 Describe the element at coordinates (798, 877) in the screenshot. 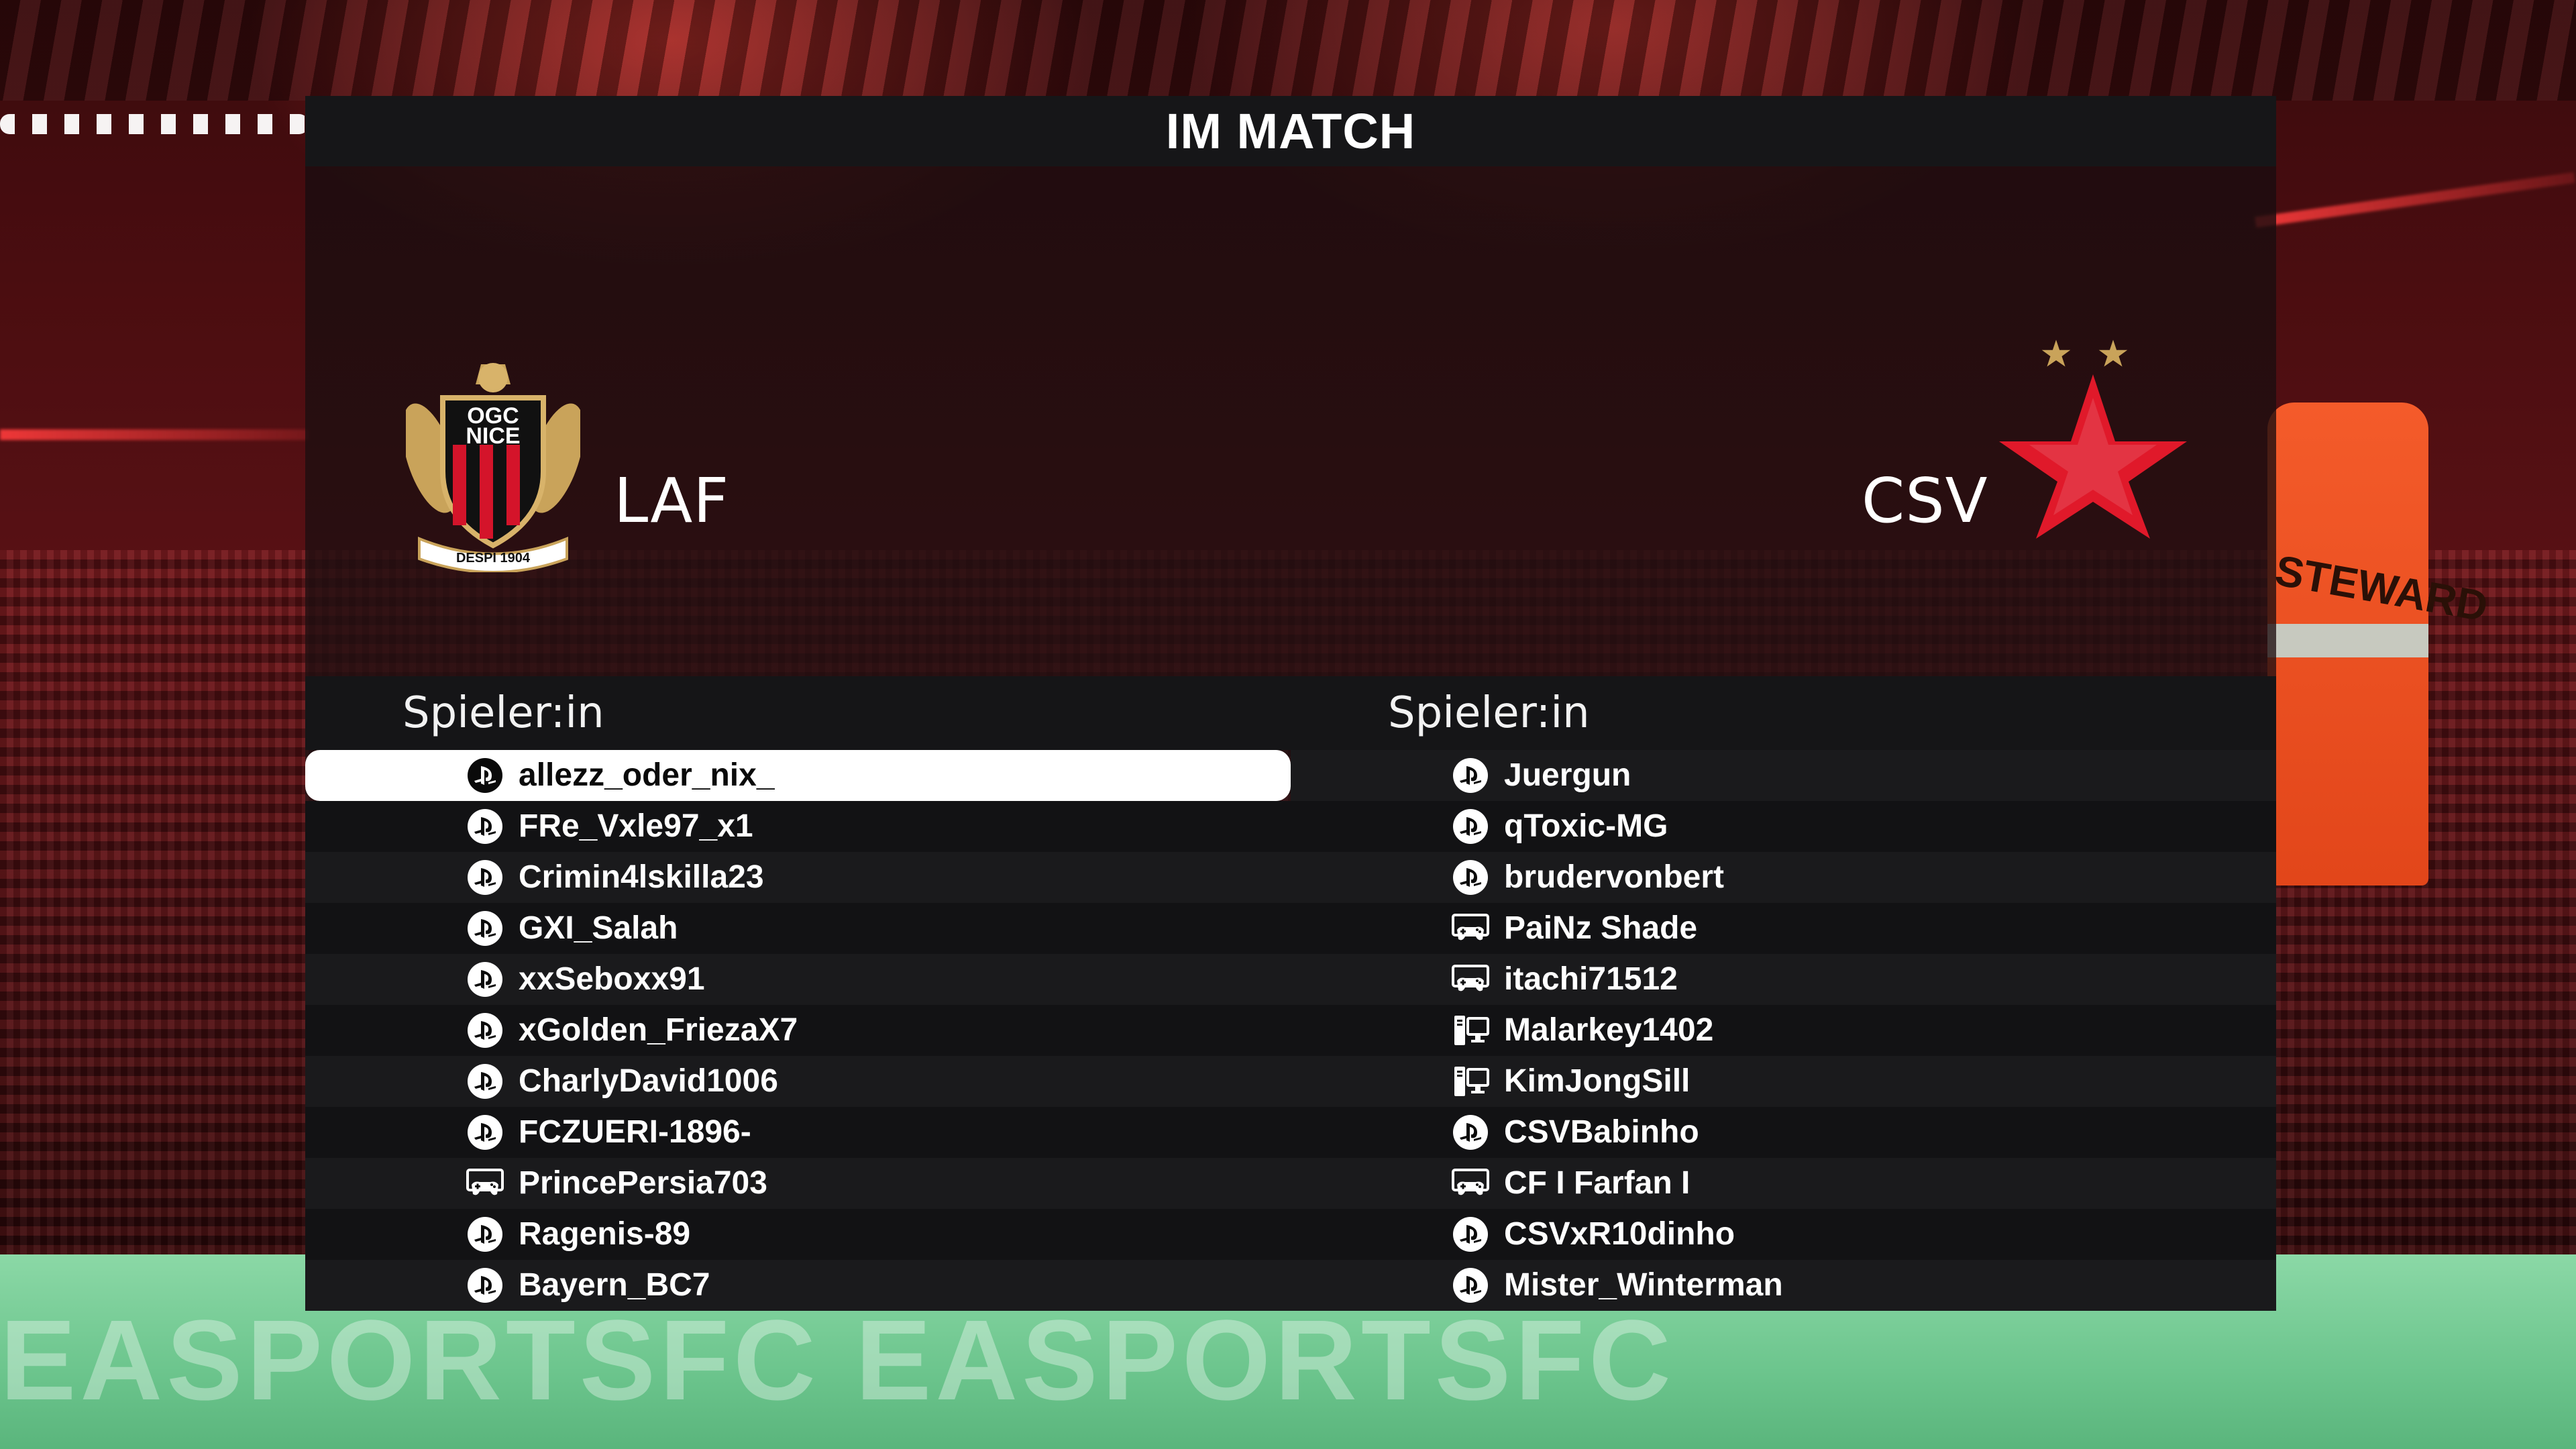

I see `home-player-row: Crimin4lskilla23` at that location.